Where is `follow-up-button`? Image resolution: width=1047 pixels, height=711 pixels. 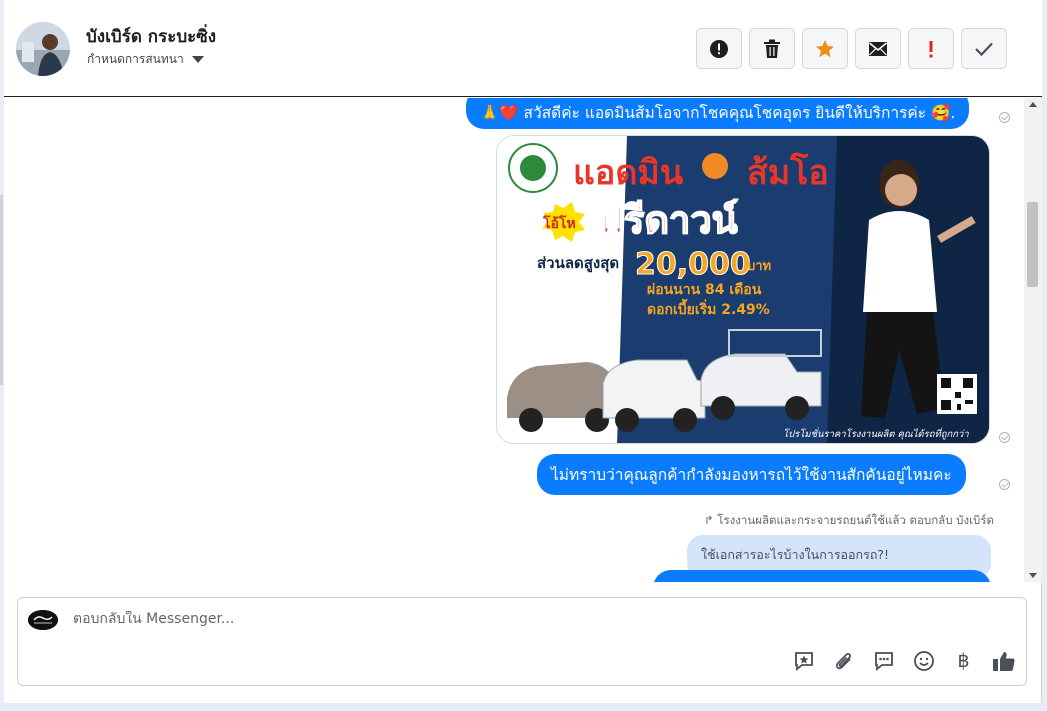
follow-up-button is located at coordinates (931, 48).